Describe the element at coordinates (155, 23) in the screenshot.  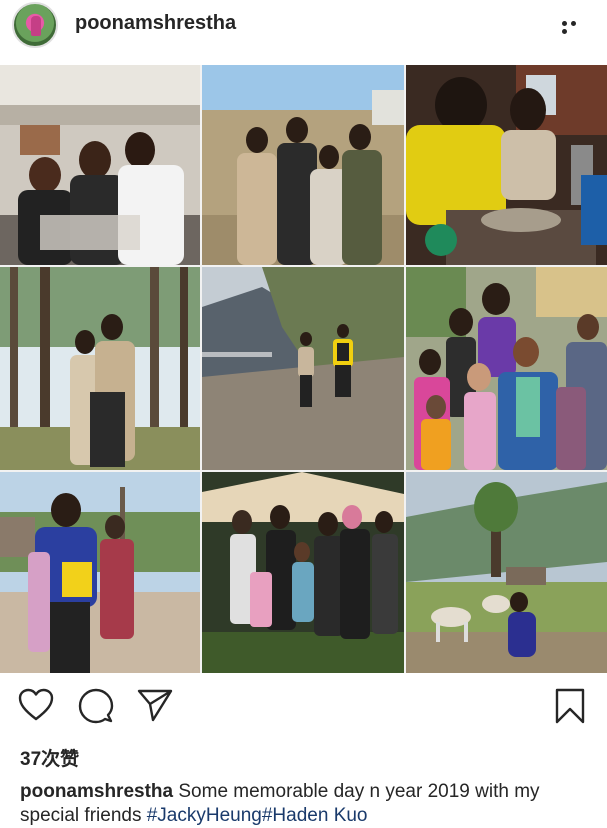
I see `post-username: poonamshrestha` at that location.